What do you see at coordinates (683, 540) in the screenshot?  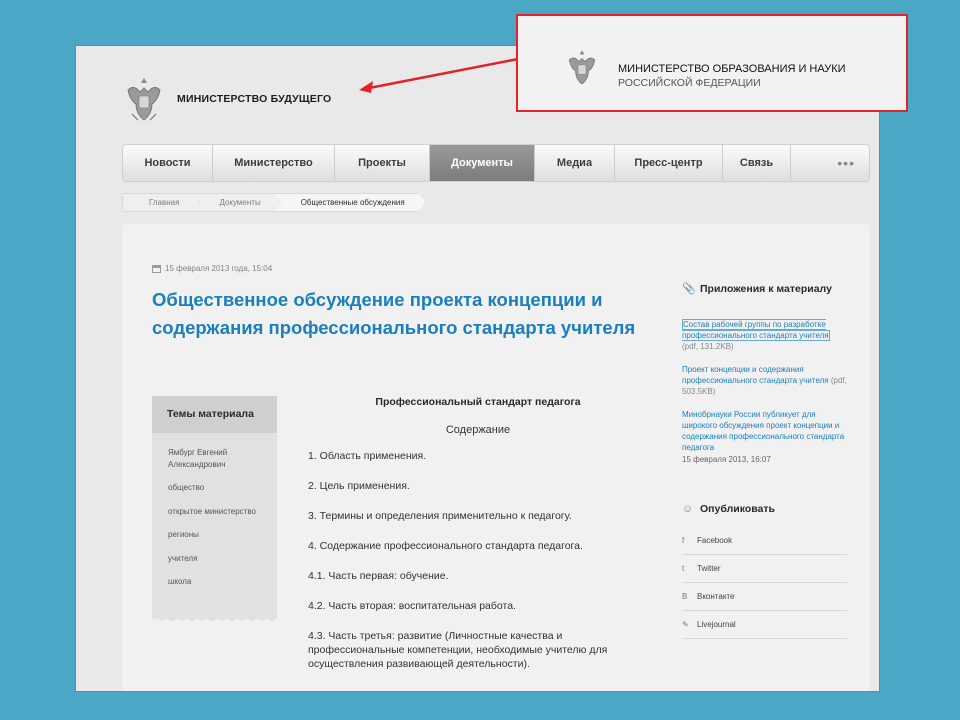 I see `facebook-icon: f` at bounding box center [683, 540].